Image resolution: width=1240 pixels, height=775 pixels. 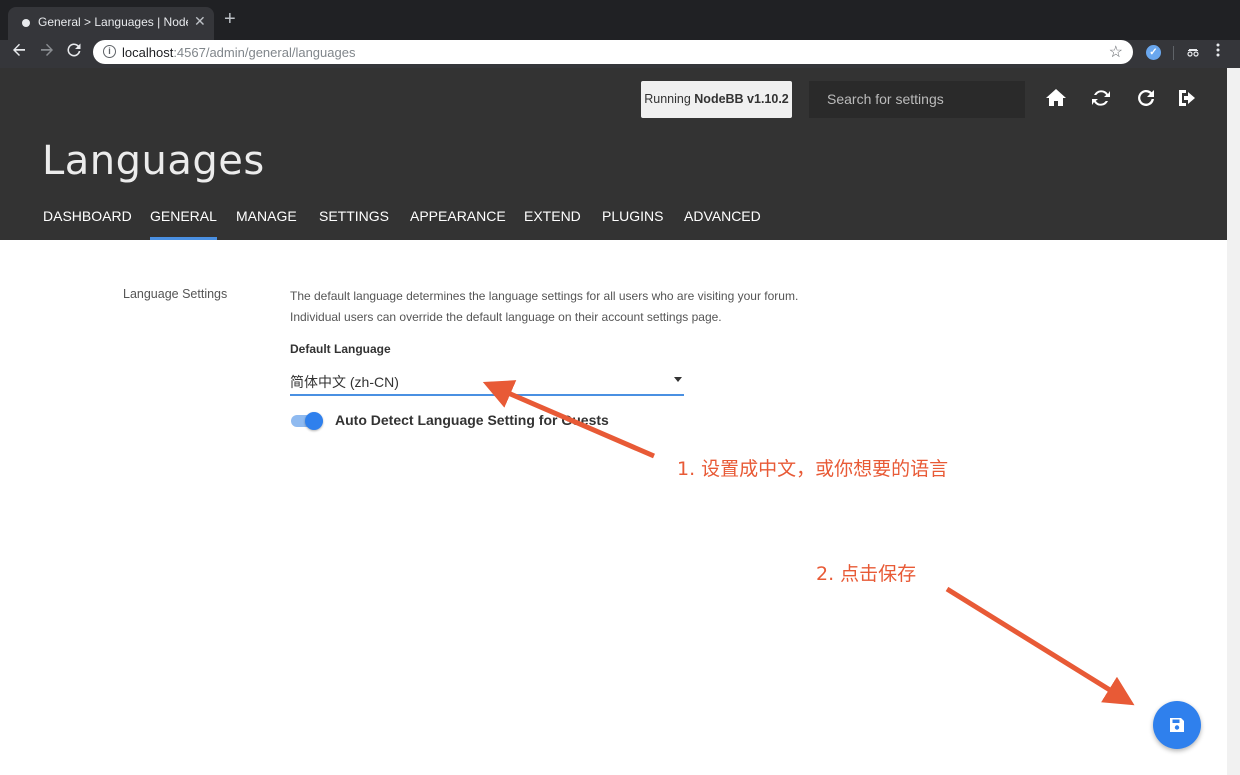 What do you see at coordinates (314, 421) in the screenshot?
I see `toggle-knob` at bounding box center [314, 421].